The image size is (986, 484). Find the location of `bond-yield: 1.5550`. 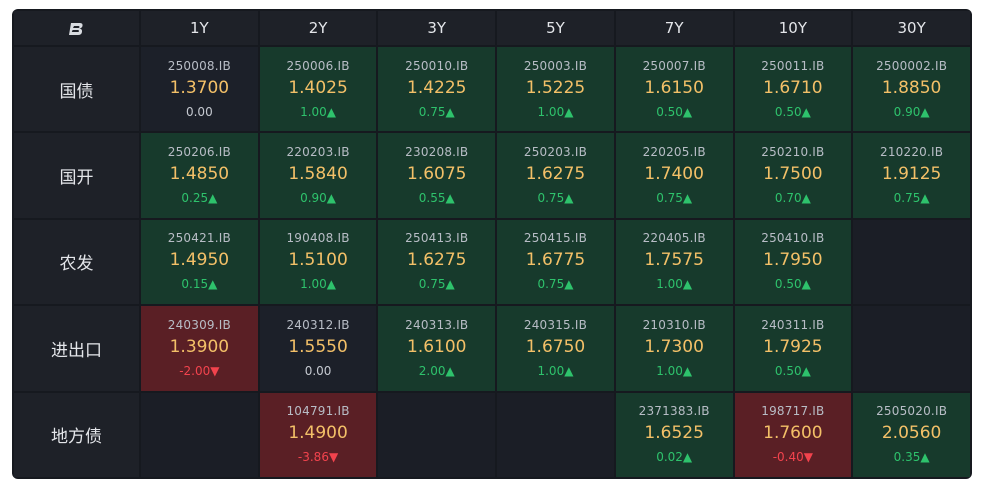

bond-yield: 1.5550 is located at coordinates (318, 346).